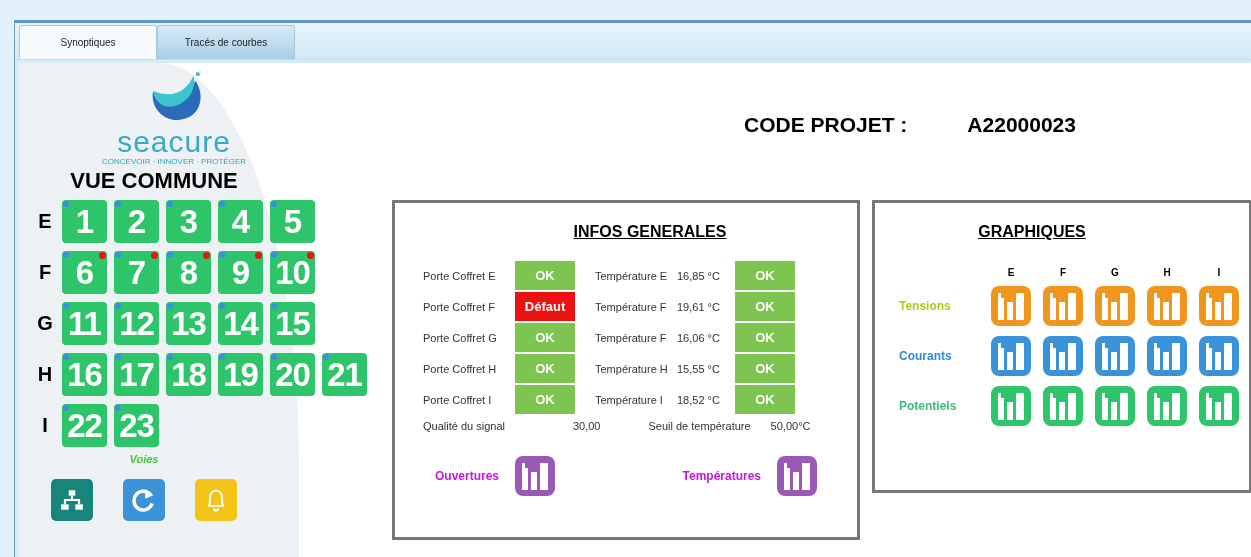 The image size is (1251, 557). I want to click on channel-tile: 10, so click(292, 272).